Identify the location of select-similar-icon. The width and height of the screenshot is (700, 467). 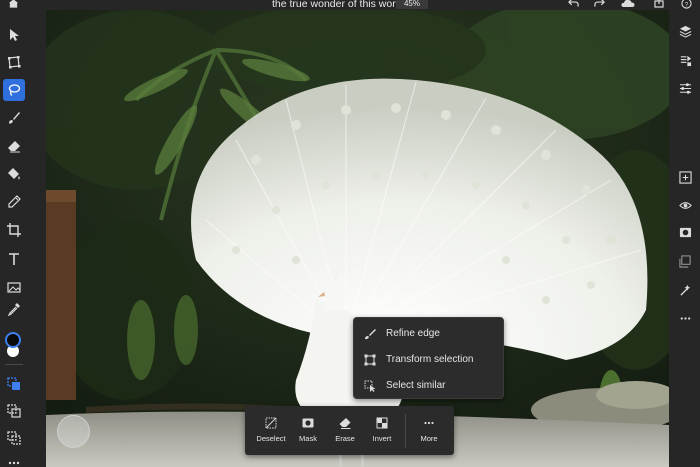
(370, 386).